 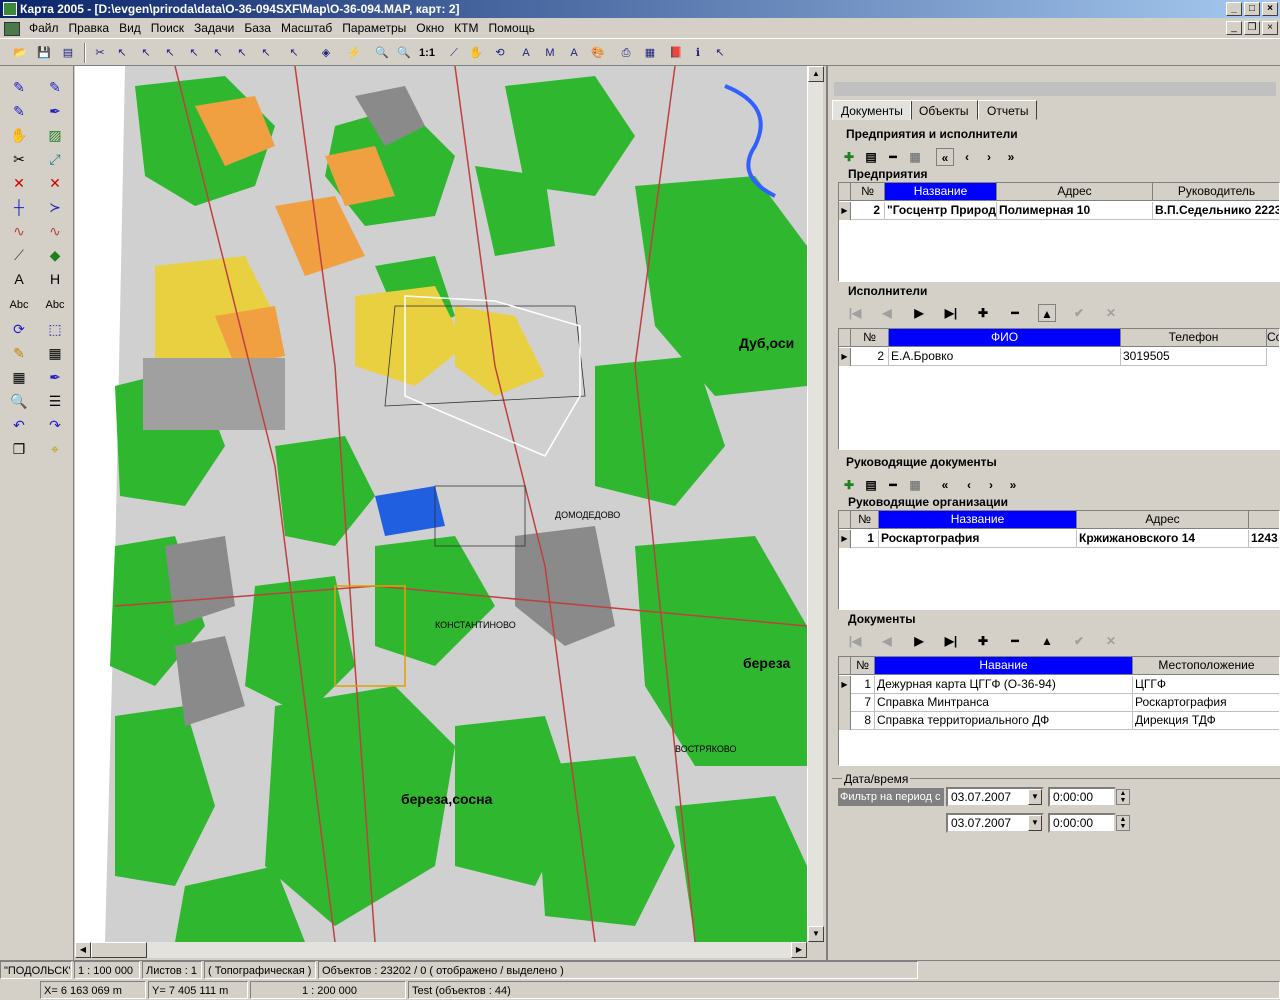 I want to click on date-to-select: 03.07.2007 ▼, so click(x=995, y=823).